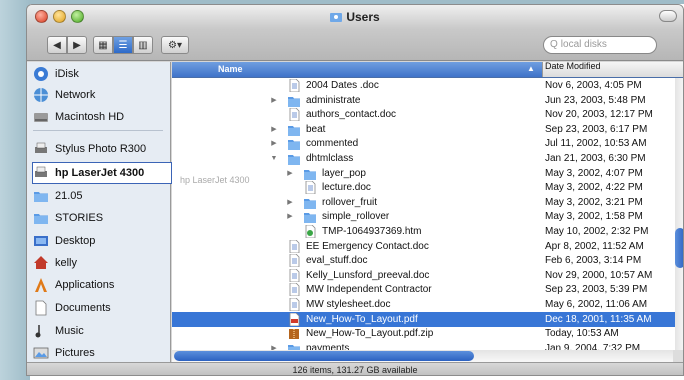  What do you see at coordinates (679, 248) in the screenshot?
I see `vertical-scroll-thumb` at bounding box center [679, 248].